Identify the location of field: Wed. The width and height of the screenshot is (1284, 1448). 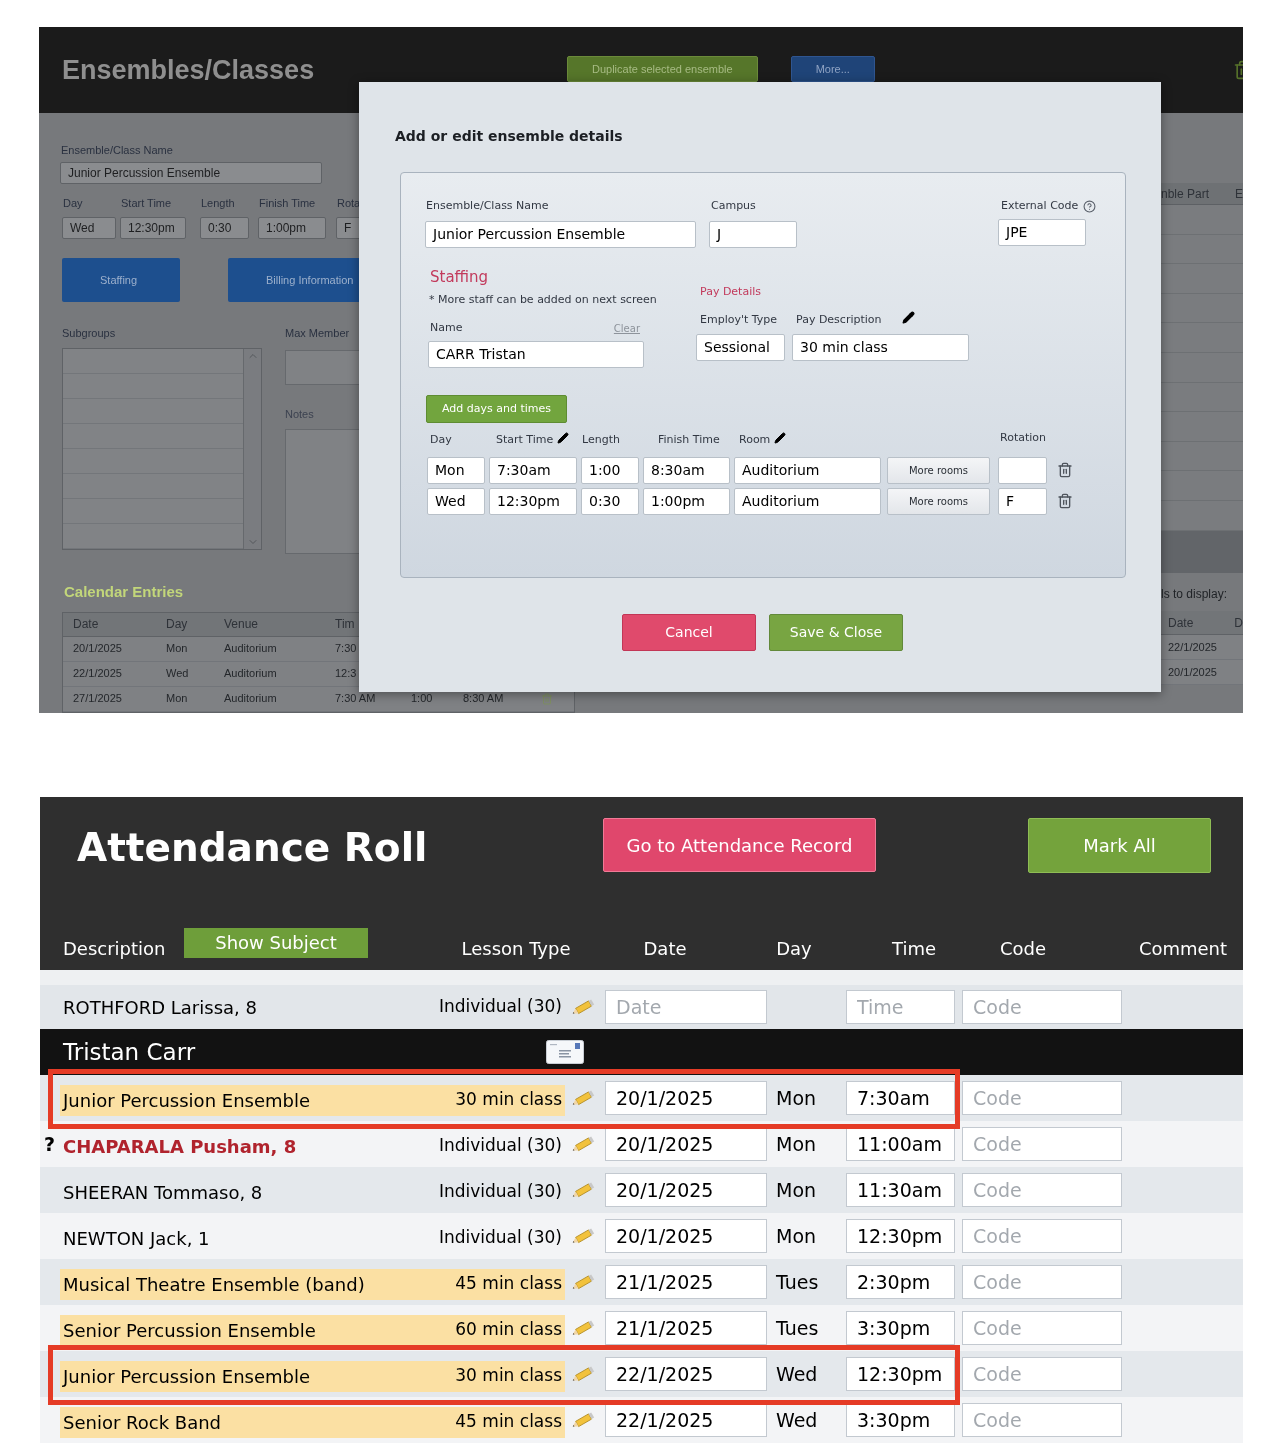
(89, 228).